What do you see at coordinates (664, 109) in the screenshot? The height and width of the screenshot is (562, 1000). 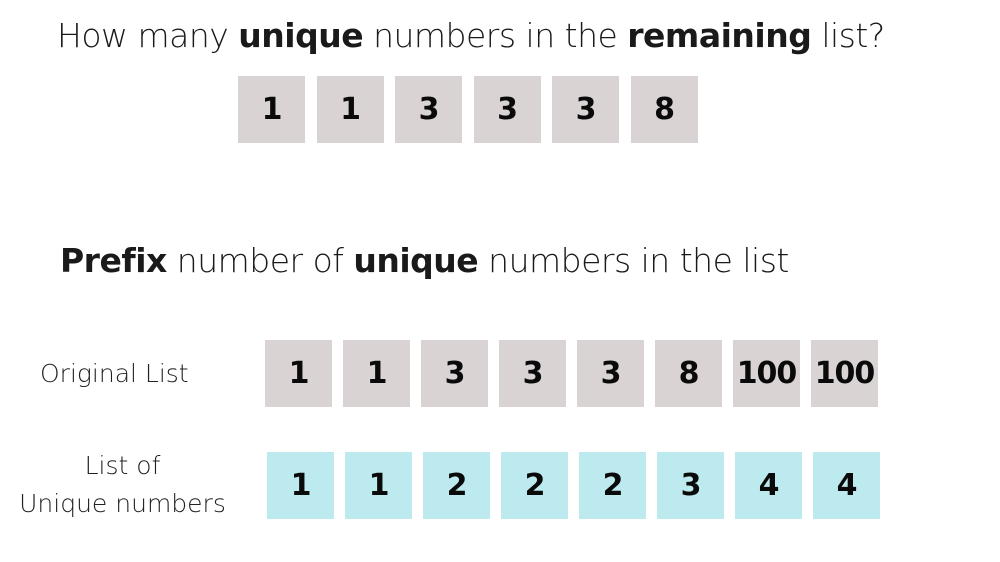 I see `list-cell: 8` at bounding box center [664, 109].